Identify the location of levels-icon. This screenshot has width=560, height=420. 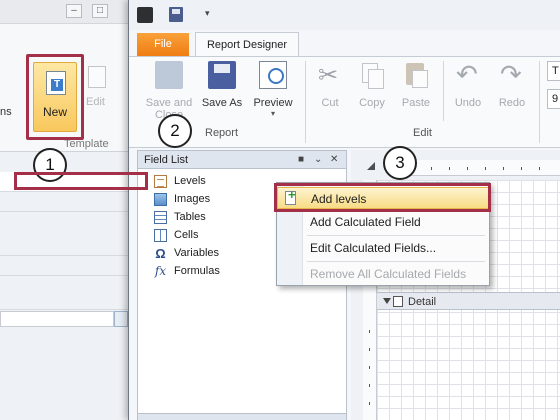
(160, 181).